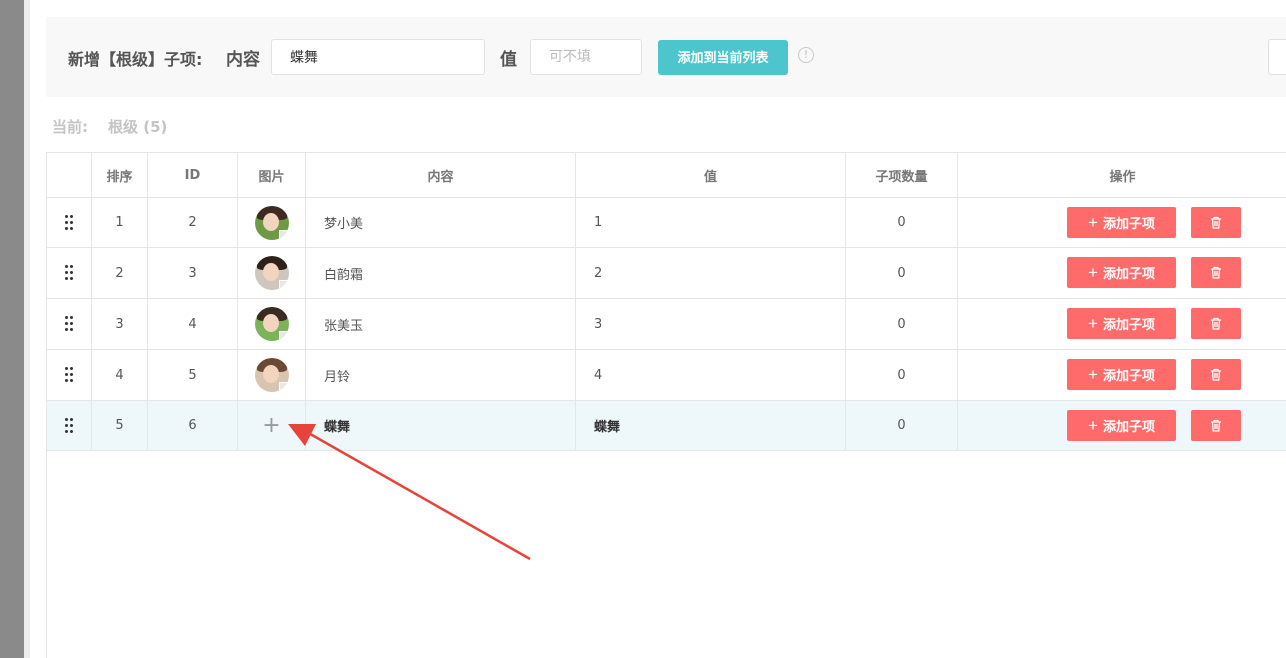  What do you see at coordinates (120, 222) in the screenshot?
I see `row-sort: 1` at bounding box center [120, 222].